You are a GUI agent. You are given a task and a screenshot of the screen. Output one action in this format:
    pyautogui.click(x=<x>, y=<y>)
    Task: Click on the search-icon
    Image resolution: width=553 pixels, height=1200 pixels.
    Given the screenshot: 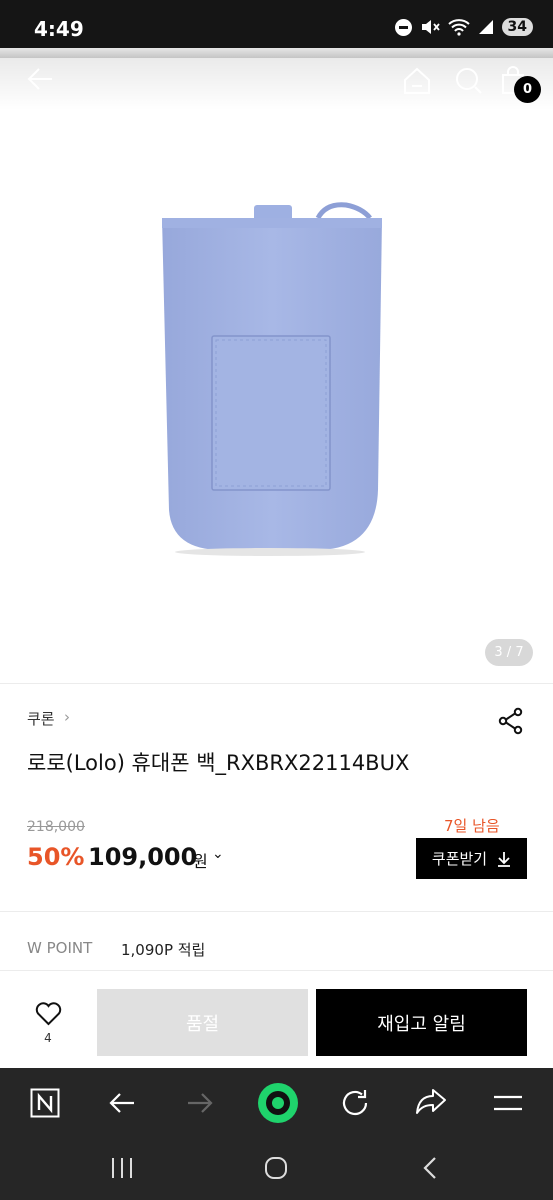 What is the action you would take?
    pyautogui.click(x=469, y=81)
    